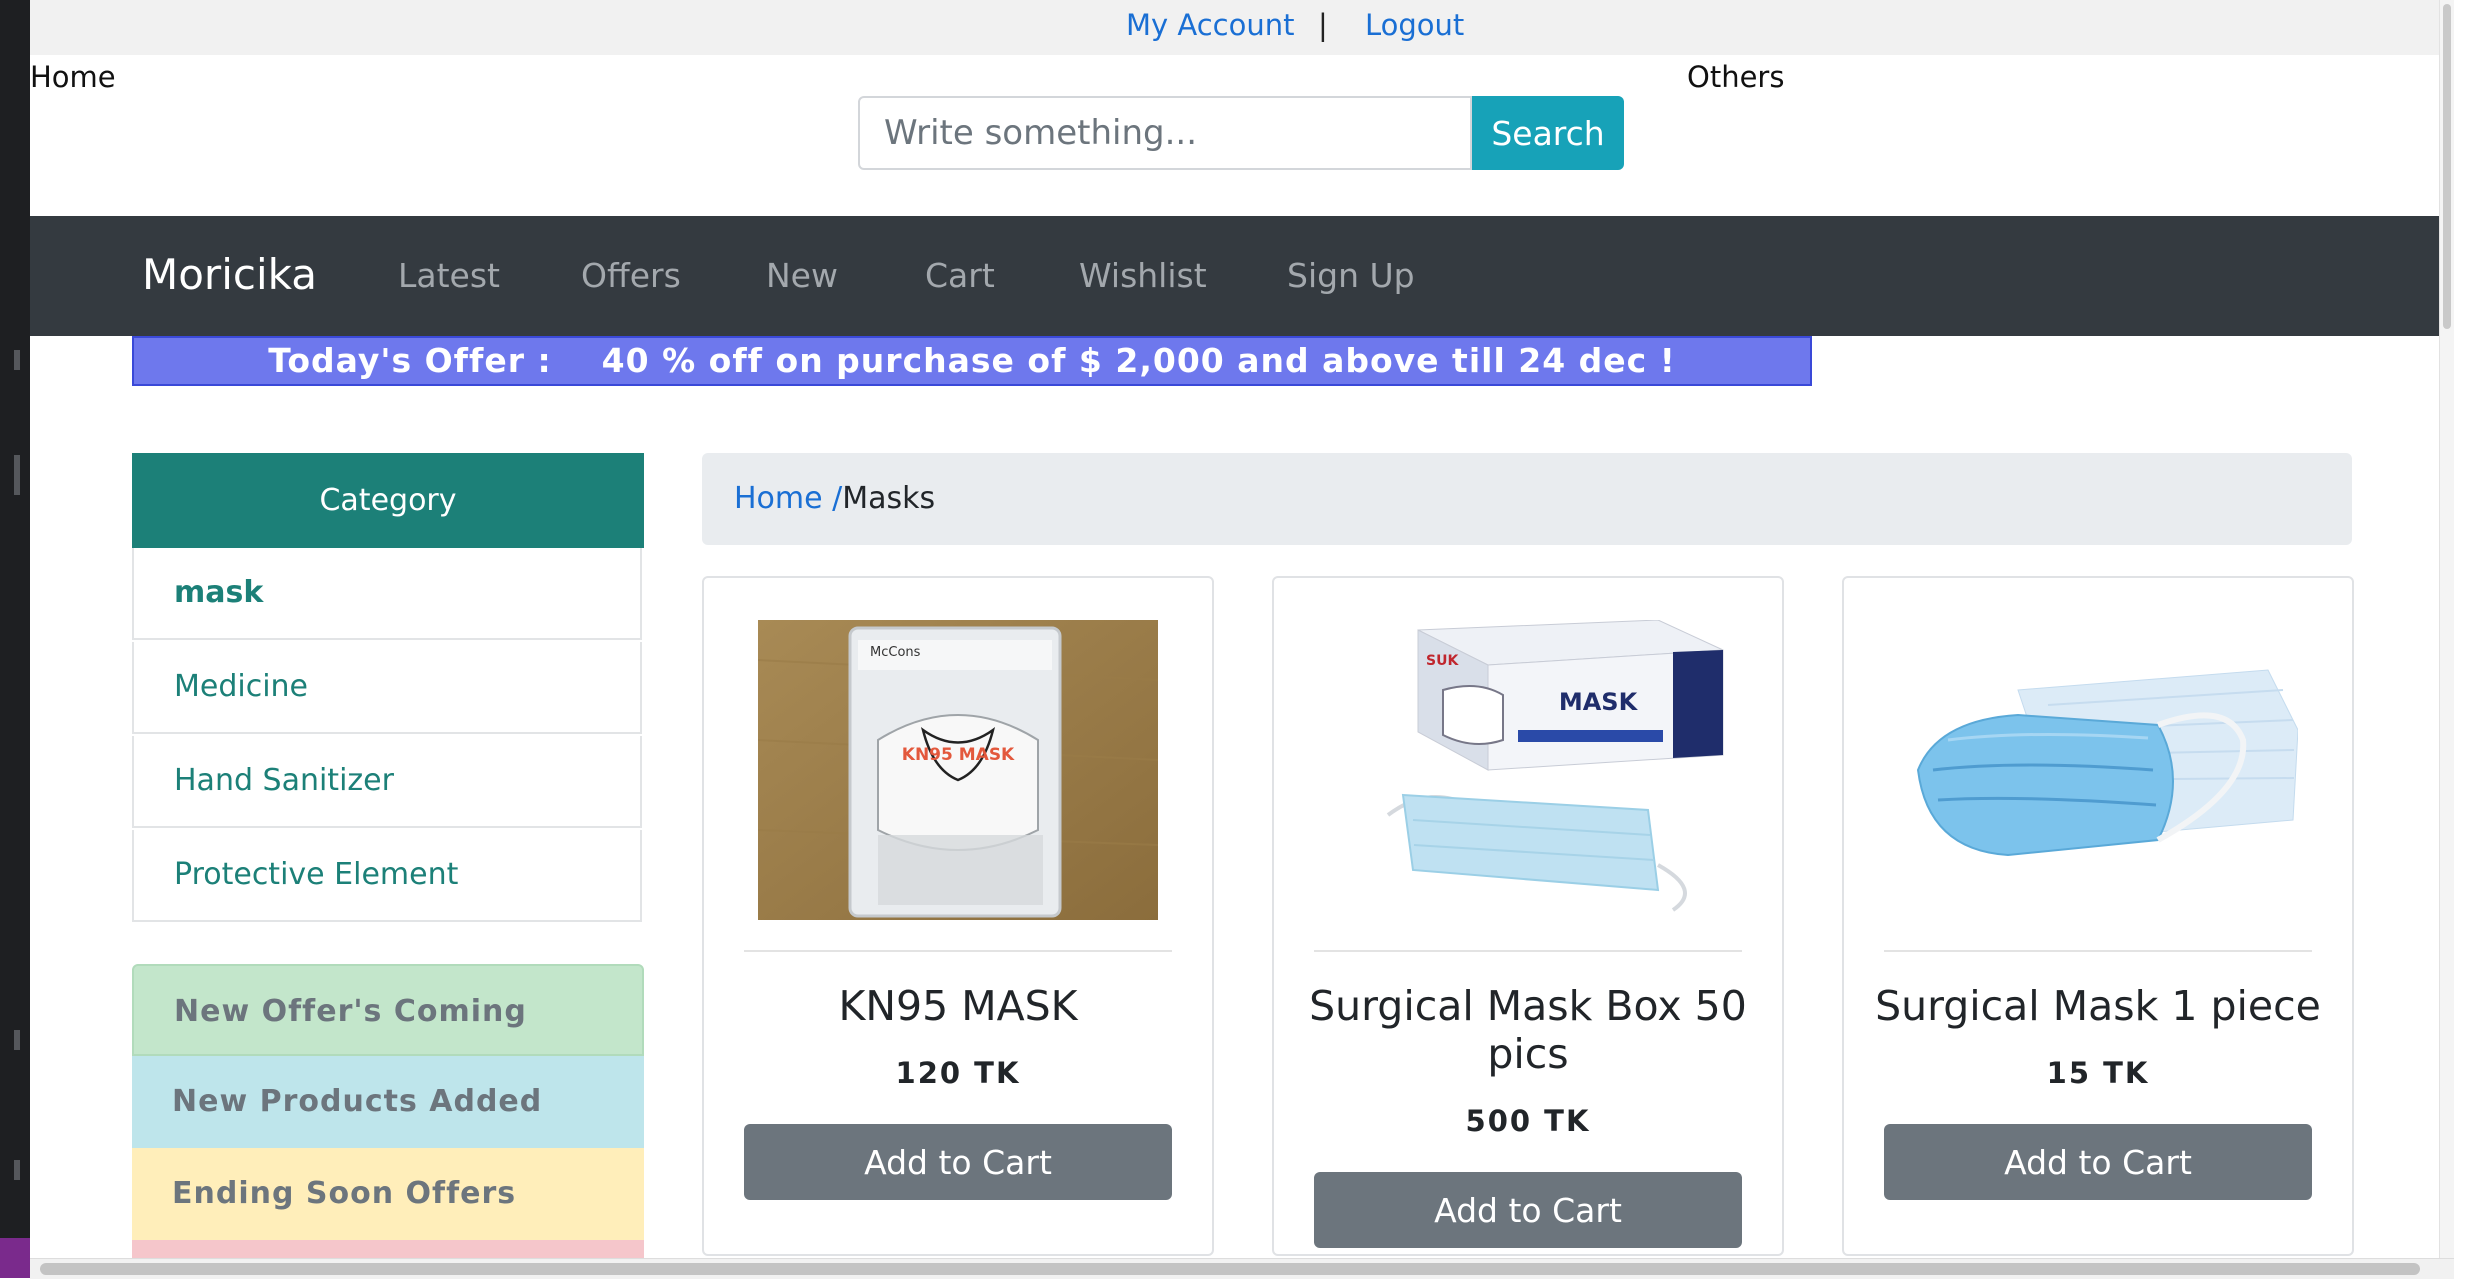  What do you see at coordinates (2447, 166) in the screenshot?
I see `vertical-scrollbar-thumb` at bounding box center [2447, 166].